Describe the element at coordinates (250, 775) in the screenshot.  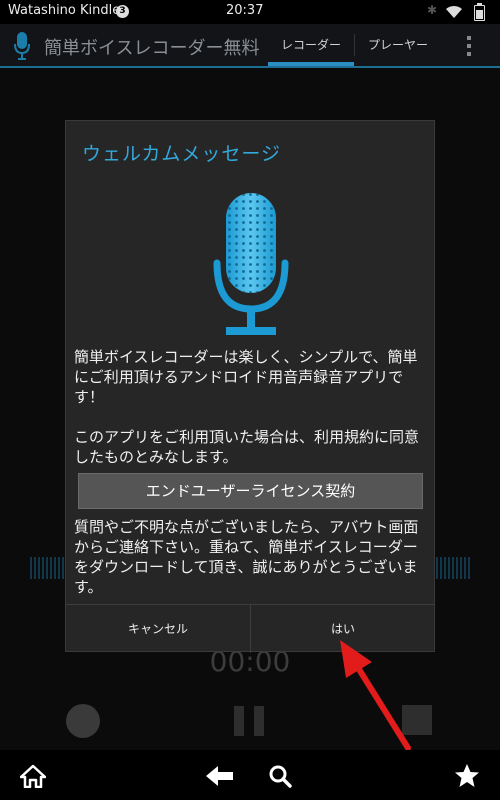
I see `bottom-nav` at that location.